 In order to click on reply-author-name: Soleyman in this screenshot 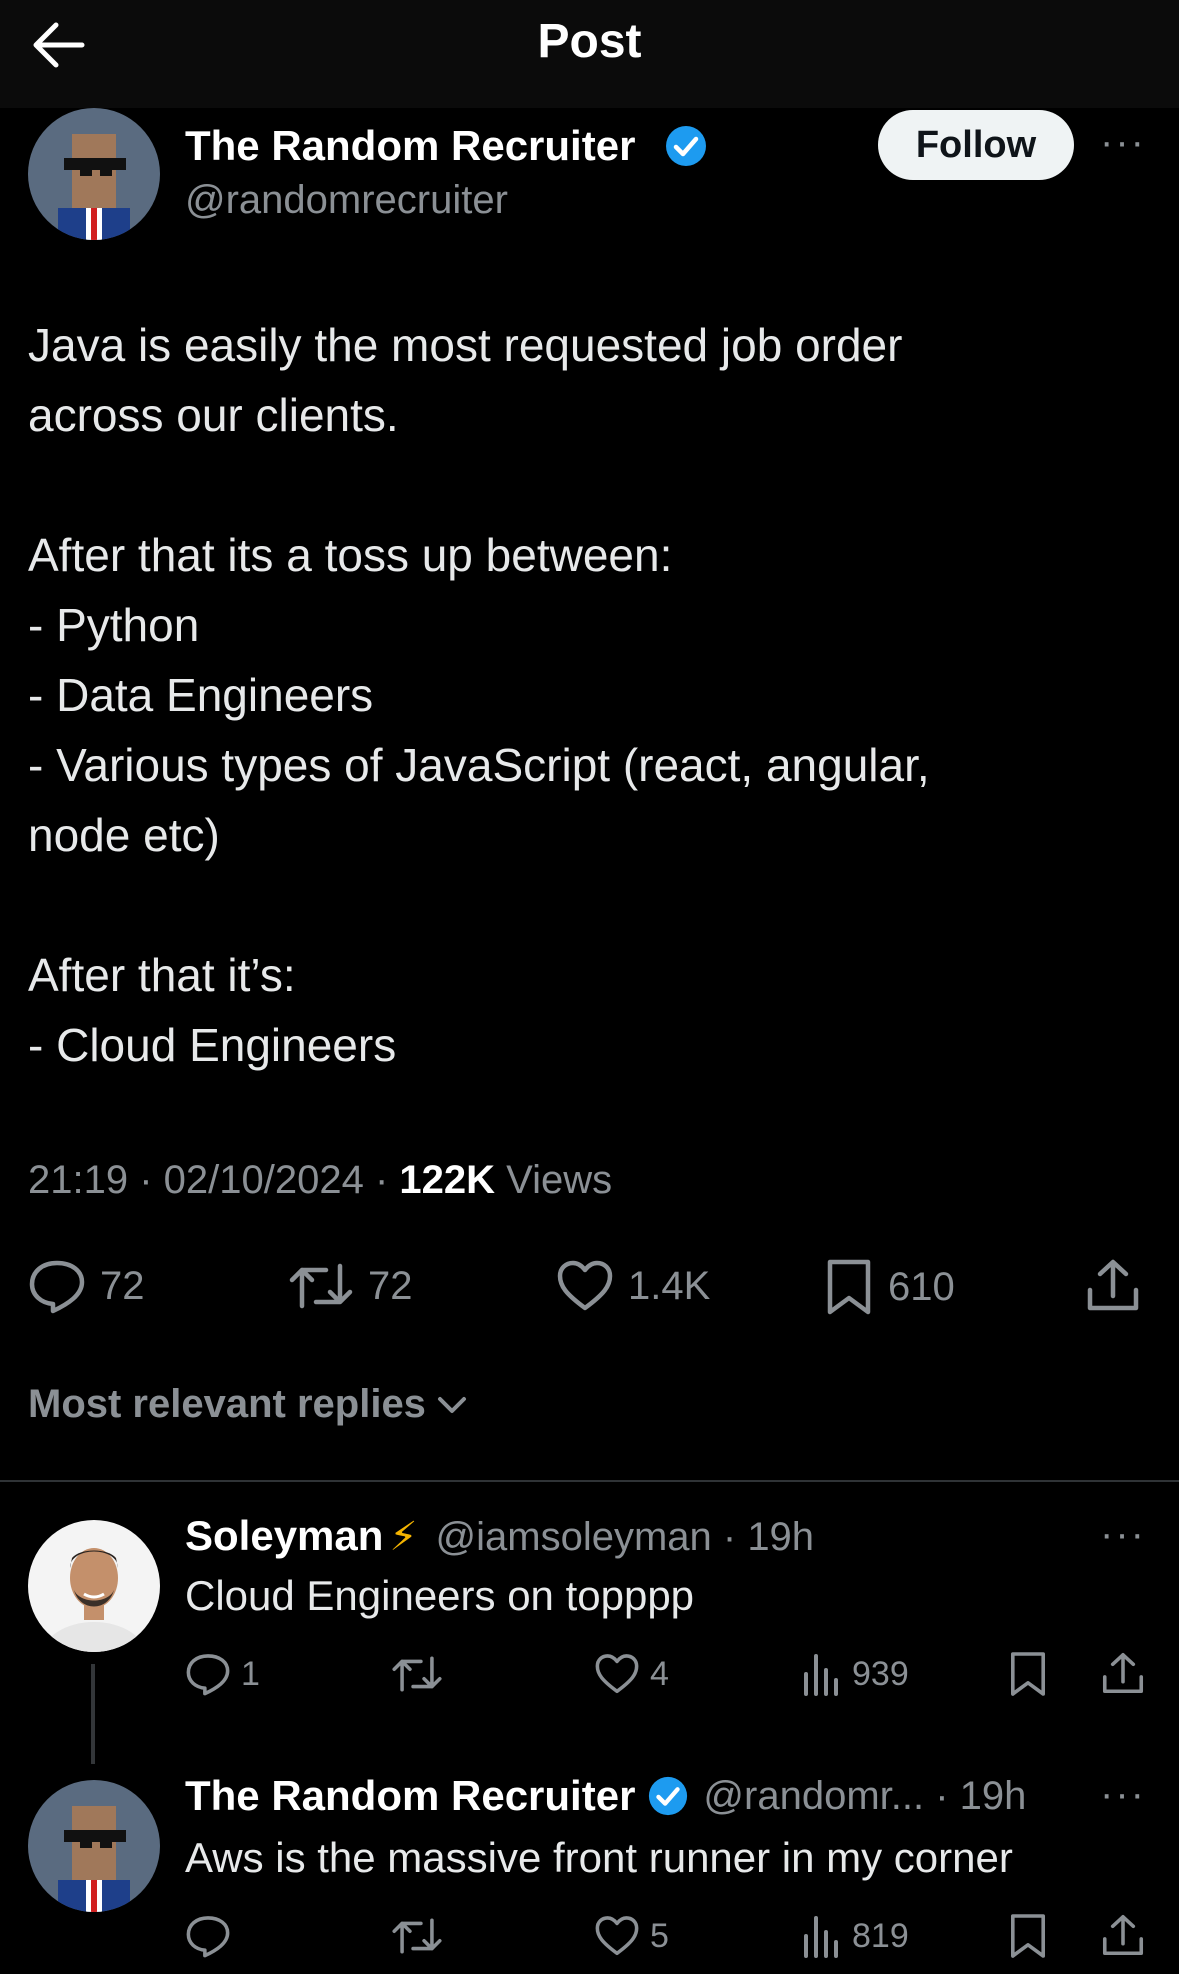, I will do `click(284, 1536)`.